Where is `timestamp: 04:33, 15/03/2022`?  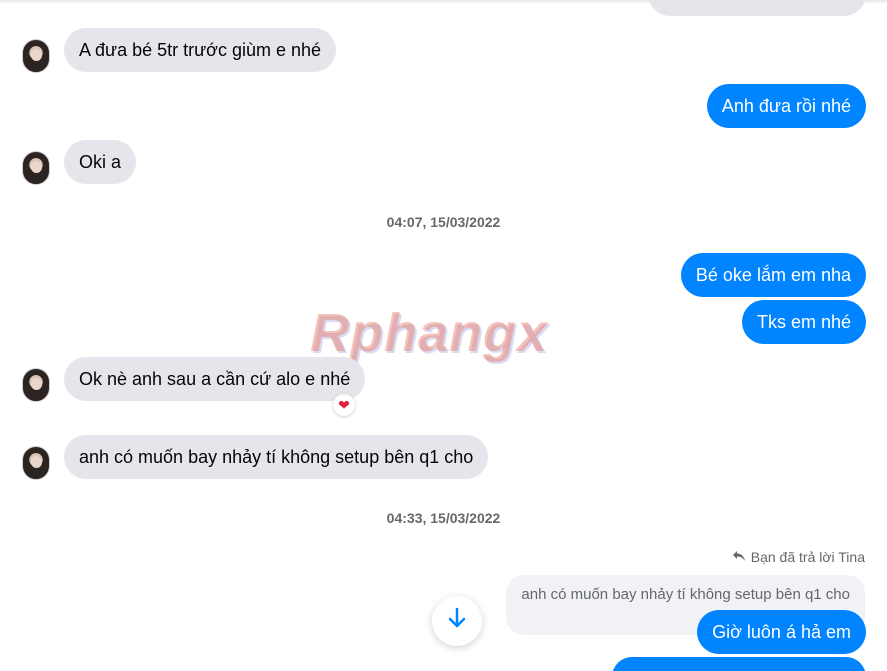 timestamp: 04:33, 15/03/2022 is located at coordinates (443, 518).